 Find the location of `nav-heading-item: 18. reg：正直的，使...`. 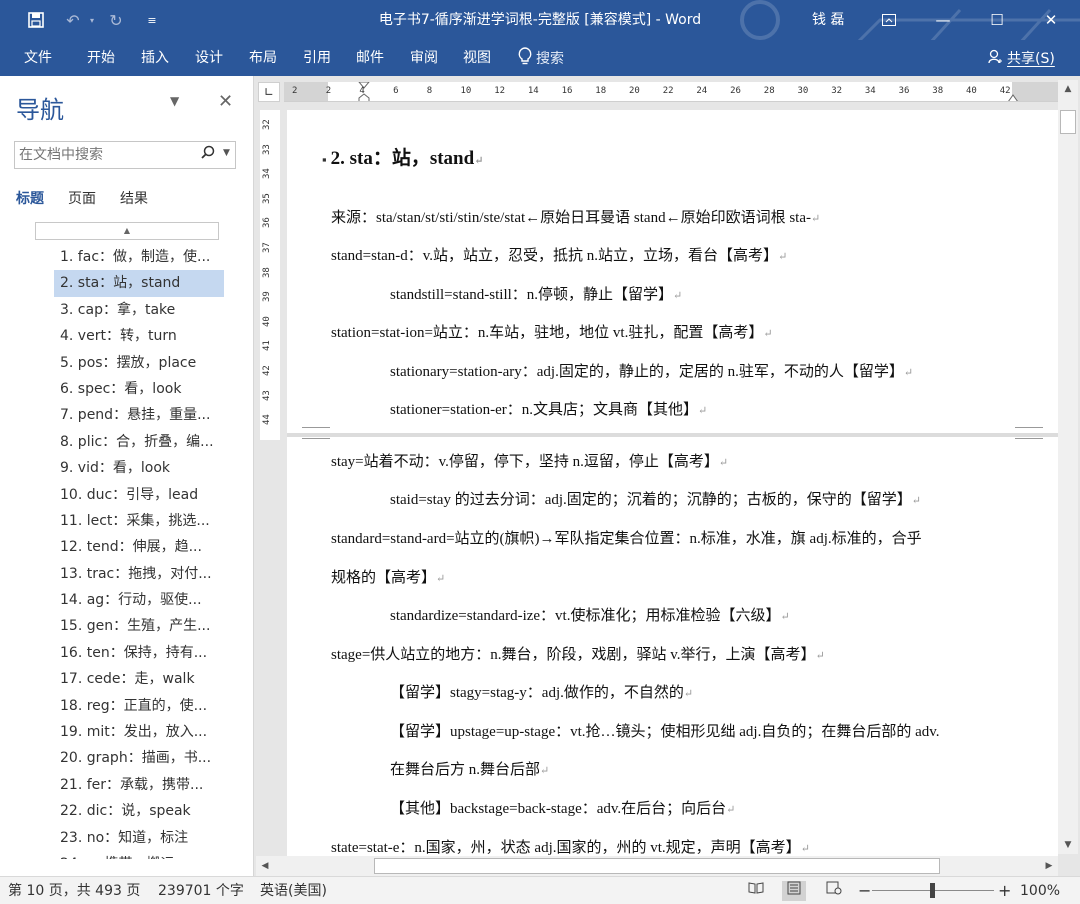

nav-heading-item: 18. reg：正直的，使... is located at coordinates (139, 706).